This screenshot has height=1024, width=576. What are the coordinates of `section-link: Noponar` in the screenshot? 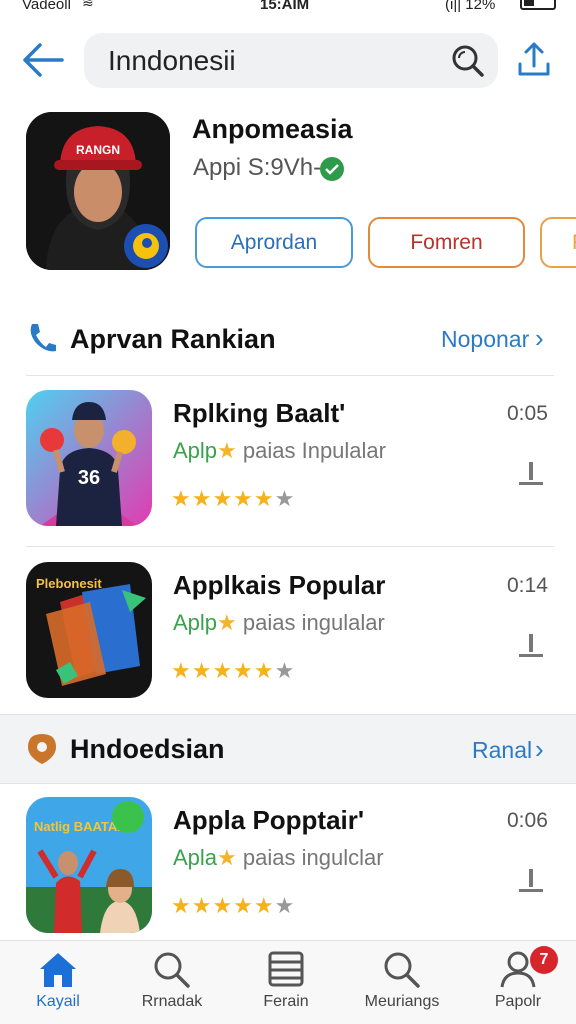 It's located at (485, 339).